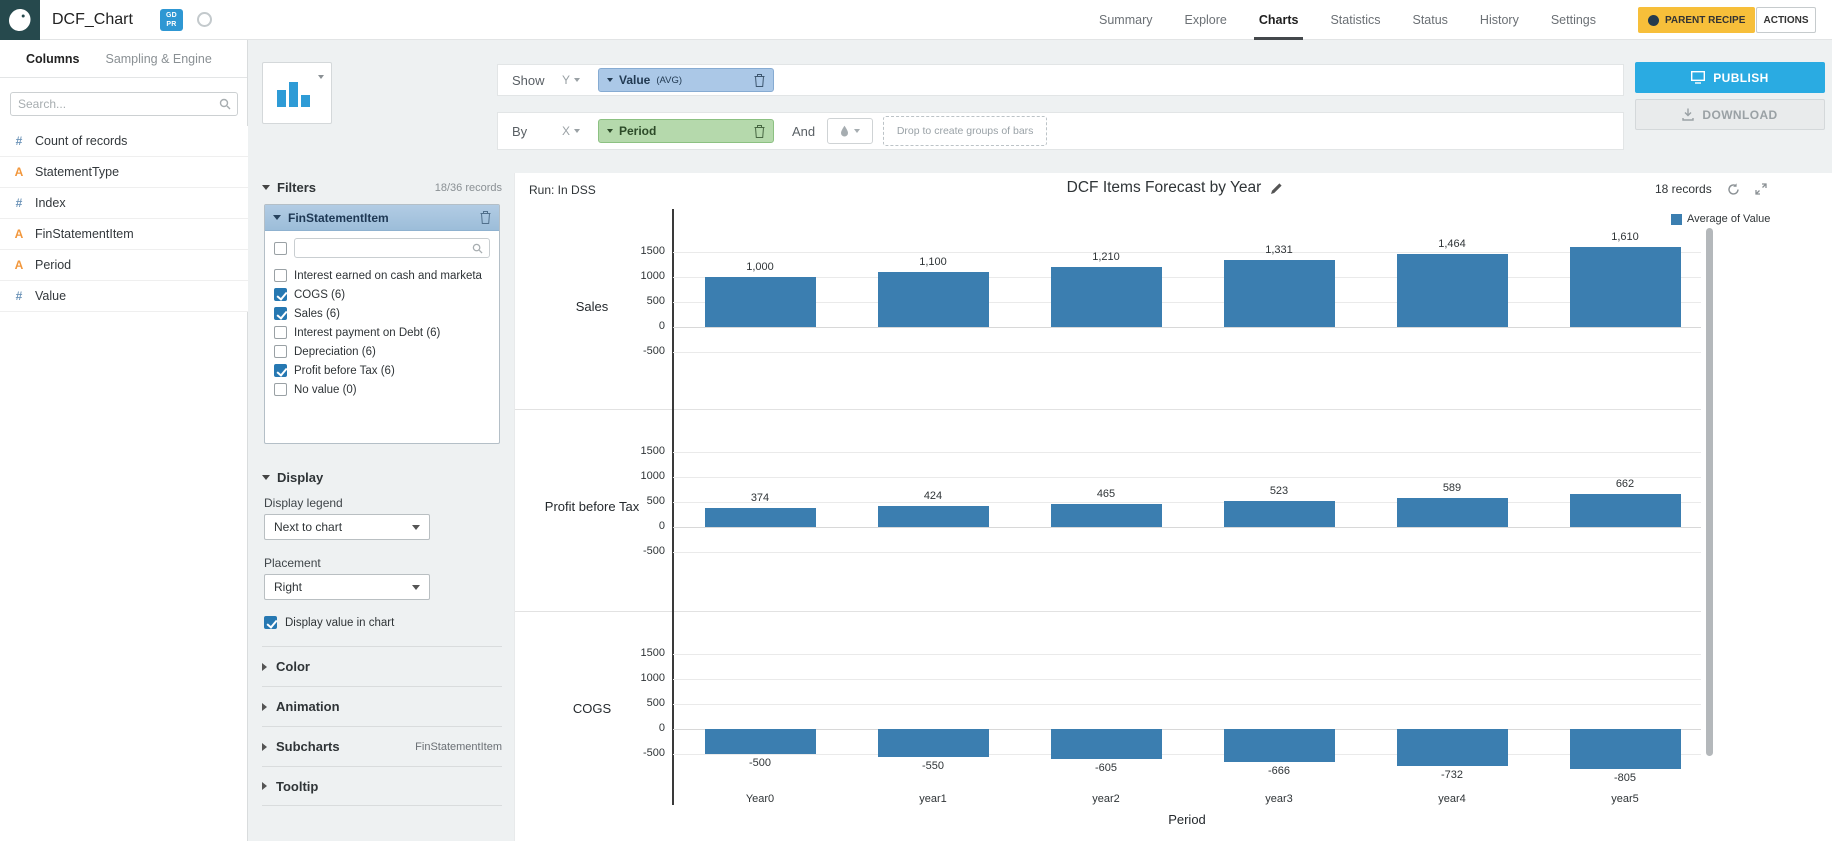  I want to click on section-title: Subcharts, so click(308, 746).